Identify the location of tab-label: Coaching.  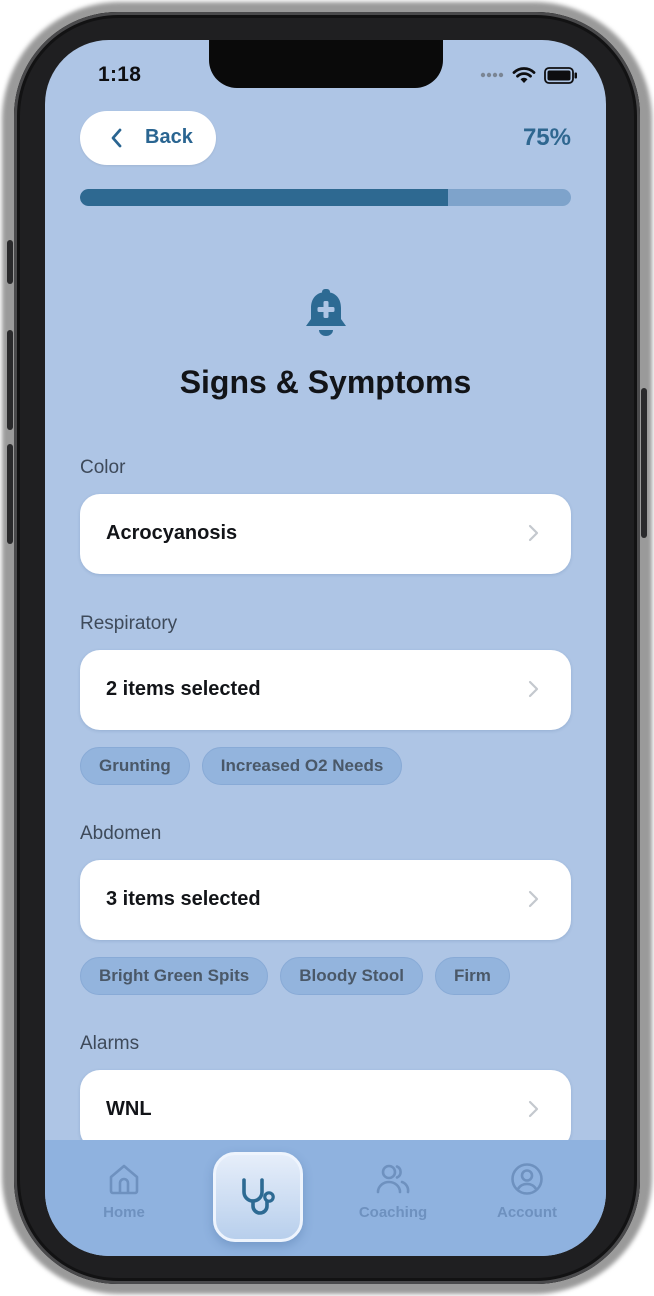
(393, 1212).